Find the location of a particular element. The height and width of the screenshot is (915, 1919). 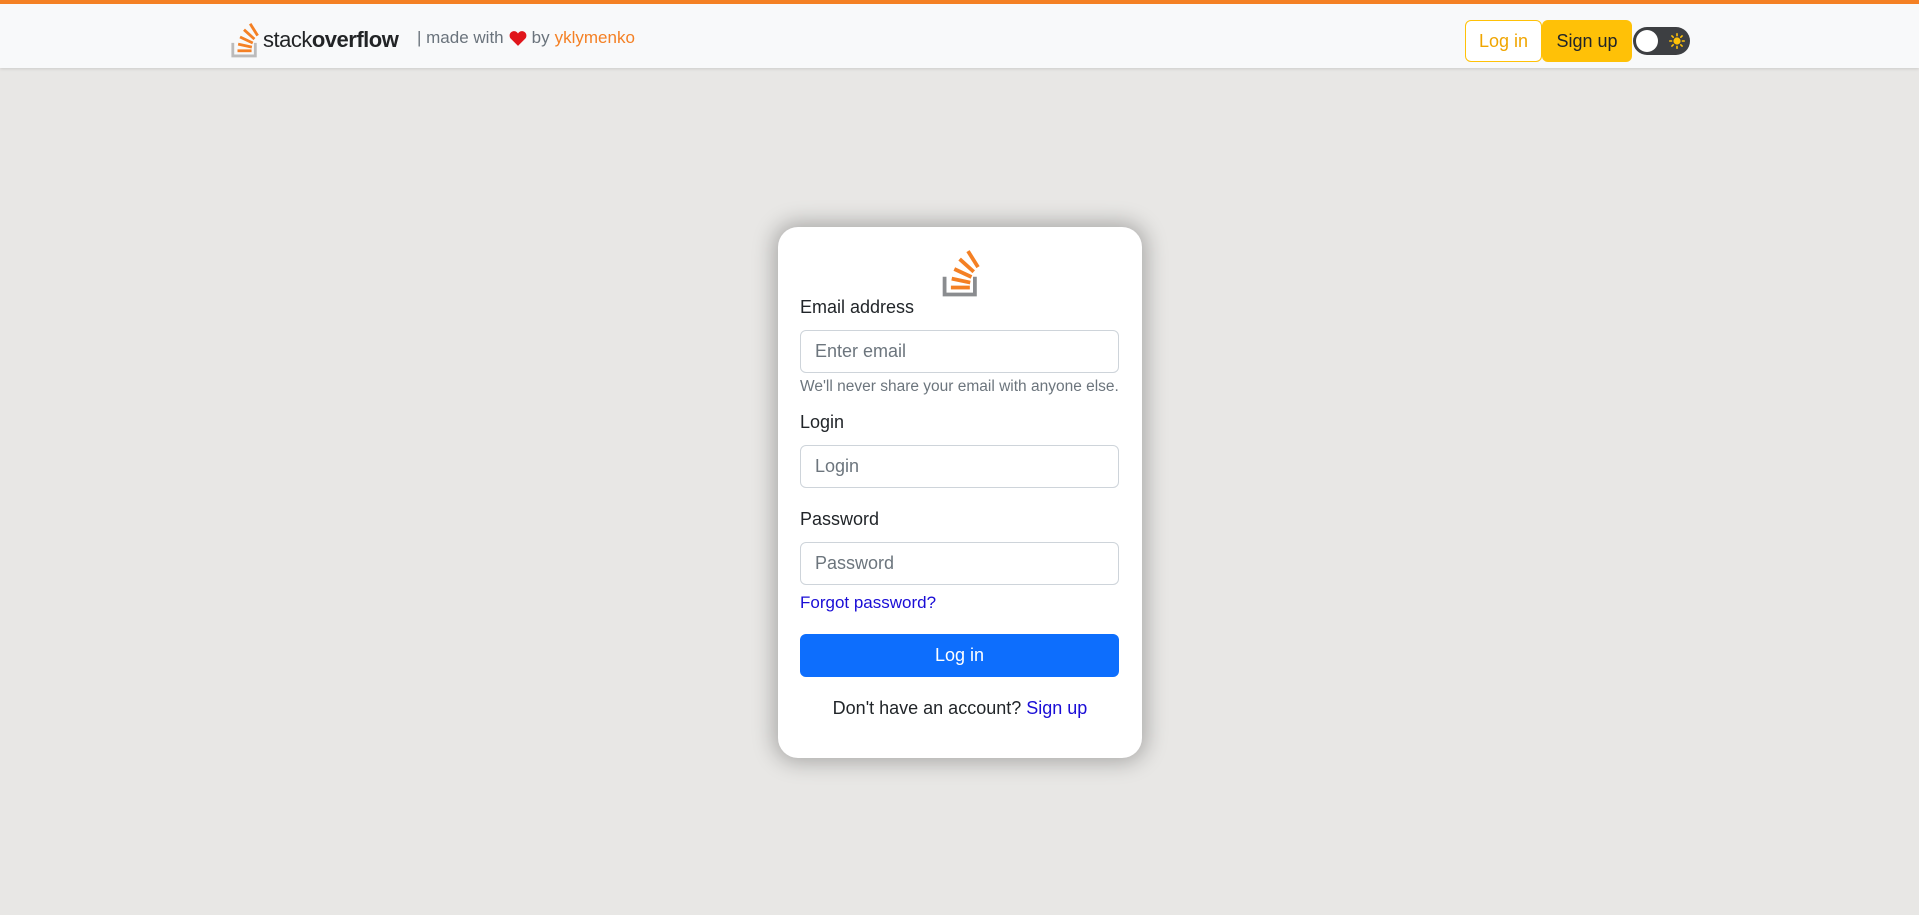

author-link: yklymenko is located at coordinates (595, 38).